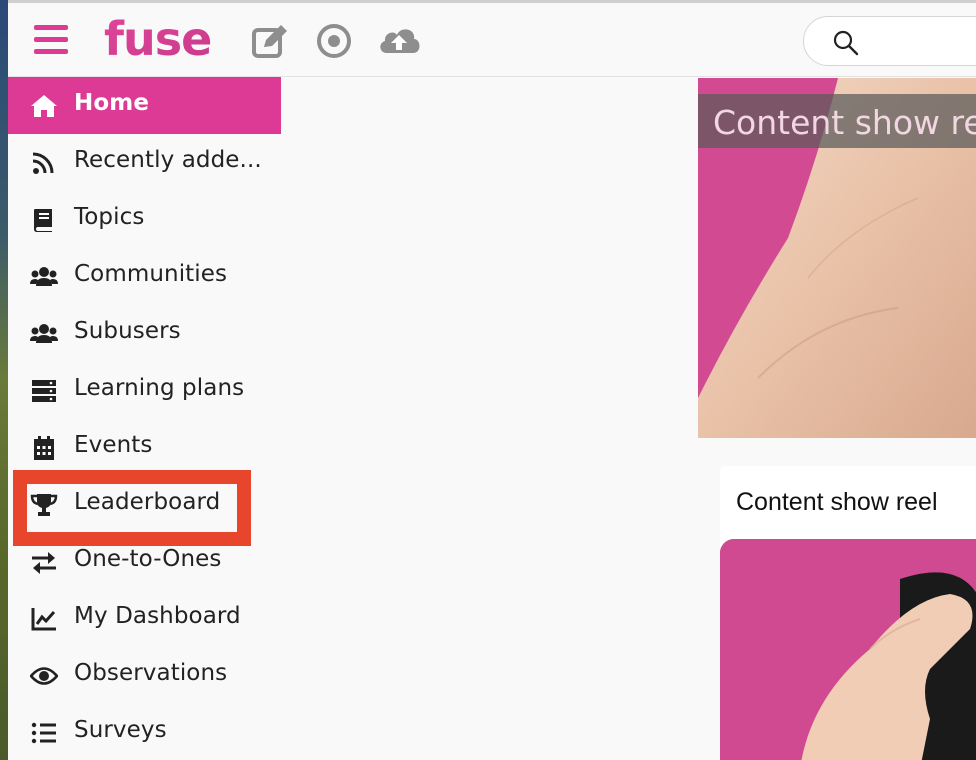  What do you see at coordinates (922, 41) in the screenshot?
I see `search-input` at bounding box center [922, 41].